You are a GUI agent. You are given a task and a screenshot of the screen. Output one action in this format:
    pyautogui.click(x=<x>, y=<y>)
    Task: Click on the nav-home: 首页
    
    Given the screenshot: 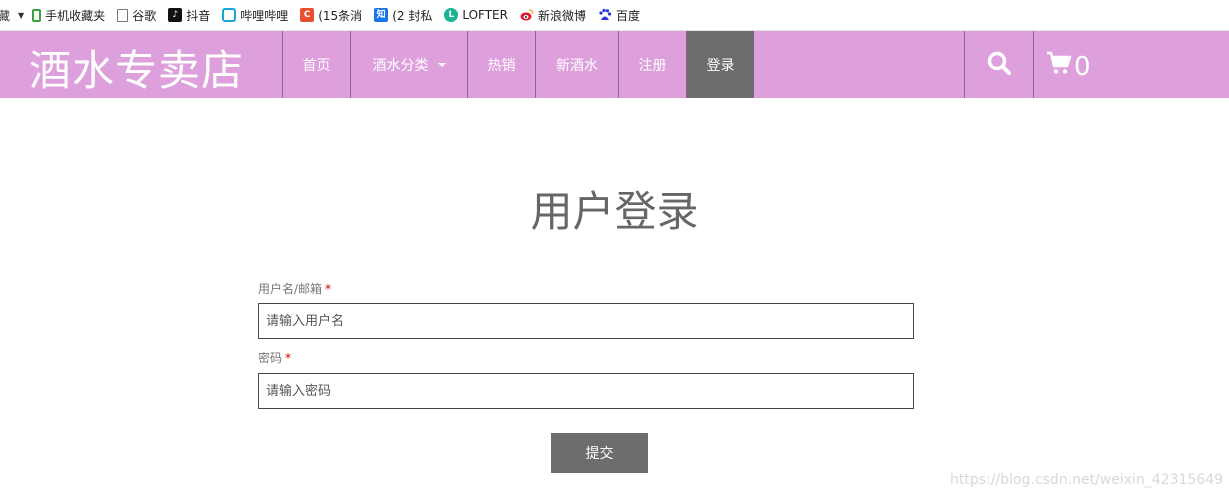 What is the action you would take?
    pyautogui.click(x=316, y=64)
    